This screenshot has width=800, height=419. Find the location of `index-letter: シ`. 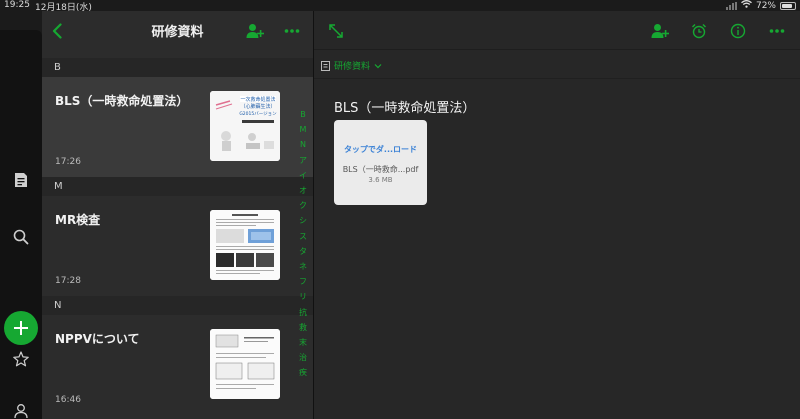

index-letter: シ is located at coordinates (303, 220).